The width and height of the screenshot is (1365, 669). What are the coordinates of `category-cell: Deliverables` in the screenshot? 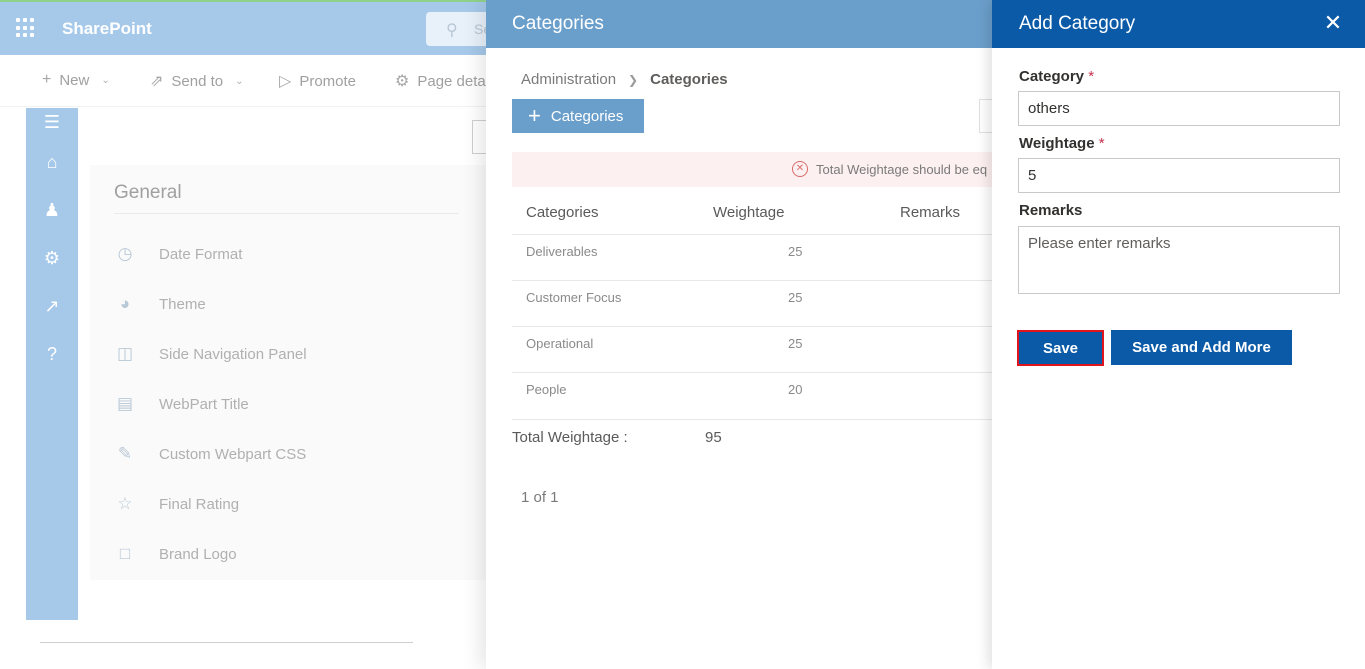 It's located at (562, 251).